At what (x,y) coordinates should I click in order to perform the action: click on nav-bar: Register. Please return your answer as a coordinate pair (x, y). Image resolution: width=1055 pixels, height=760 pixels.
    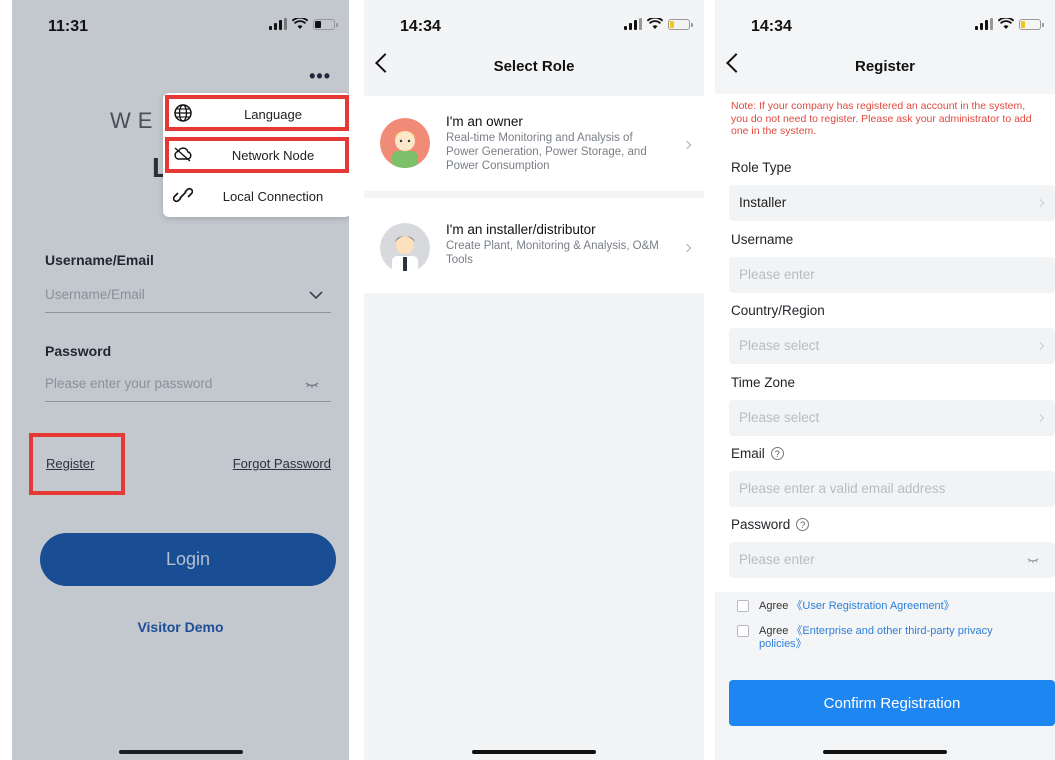
    Looking at the image, I should click on (885, 69).